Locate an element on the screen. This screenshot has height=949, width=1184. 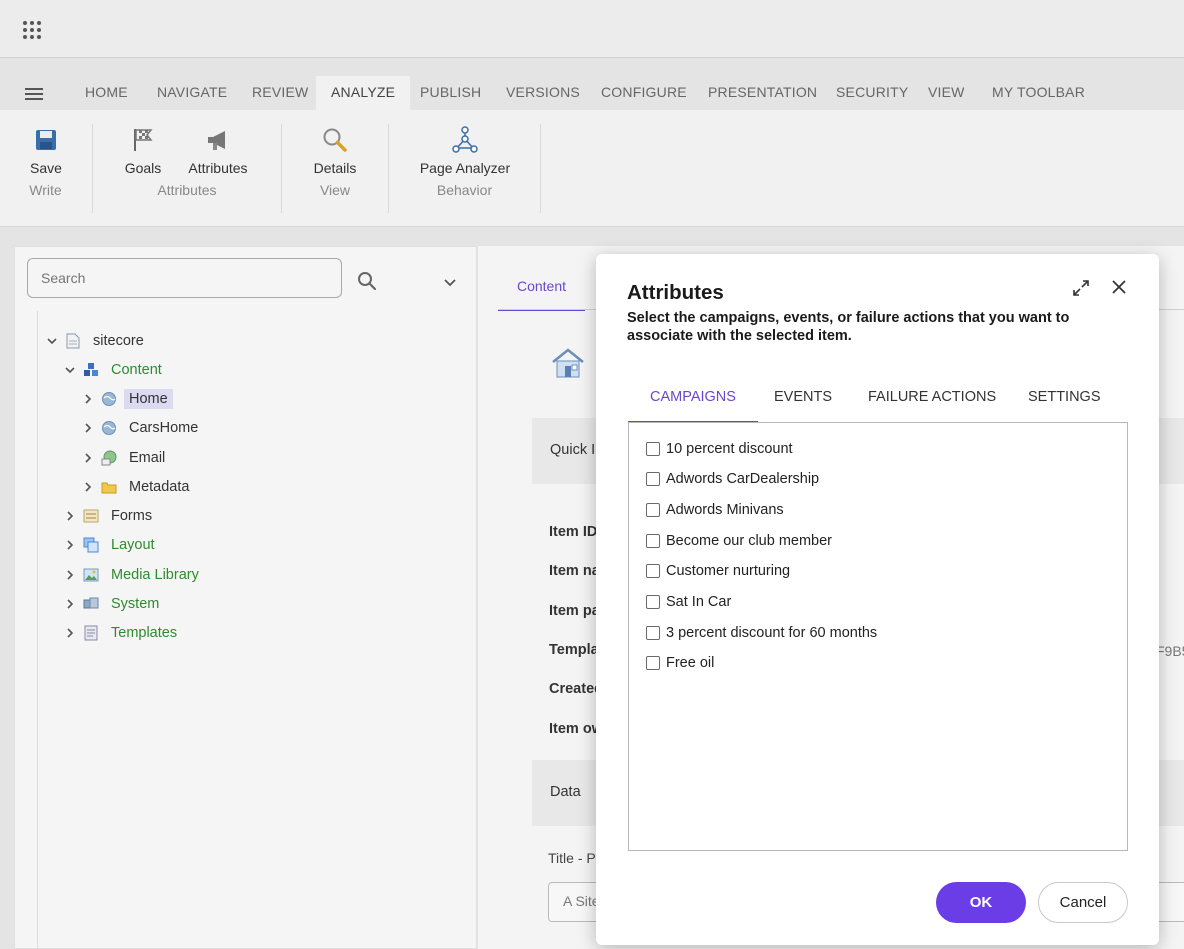
campaign-label: Customer nurturing is located at coordinates (728, 571).